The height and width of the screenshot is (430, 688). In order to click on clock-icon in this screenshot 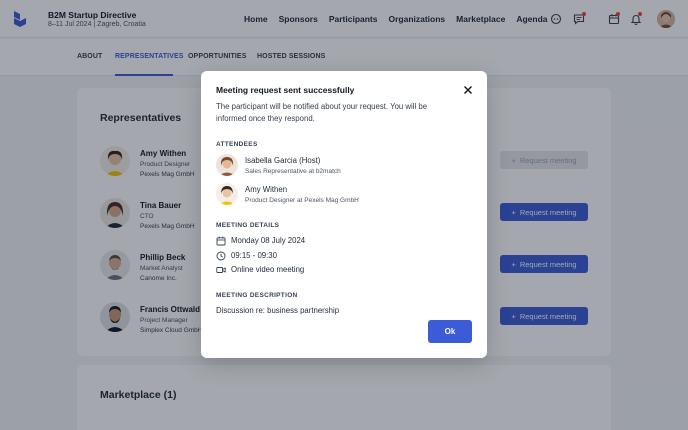, I will do `click(221, 256)`.